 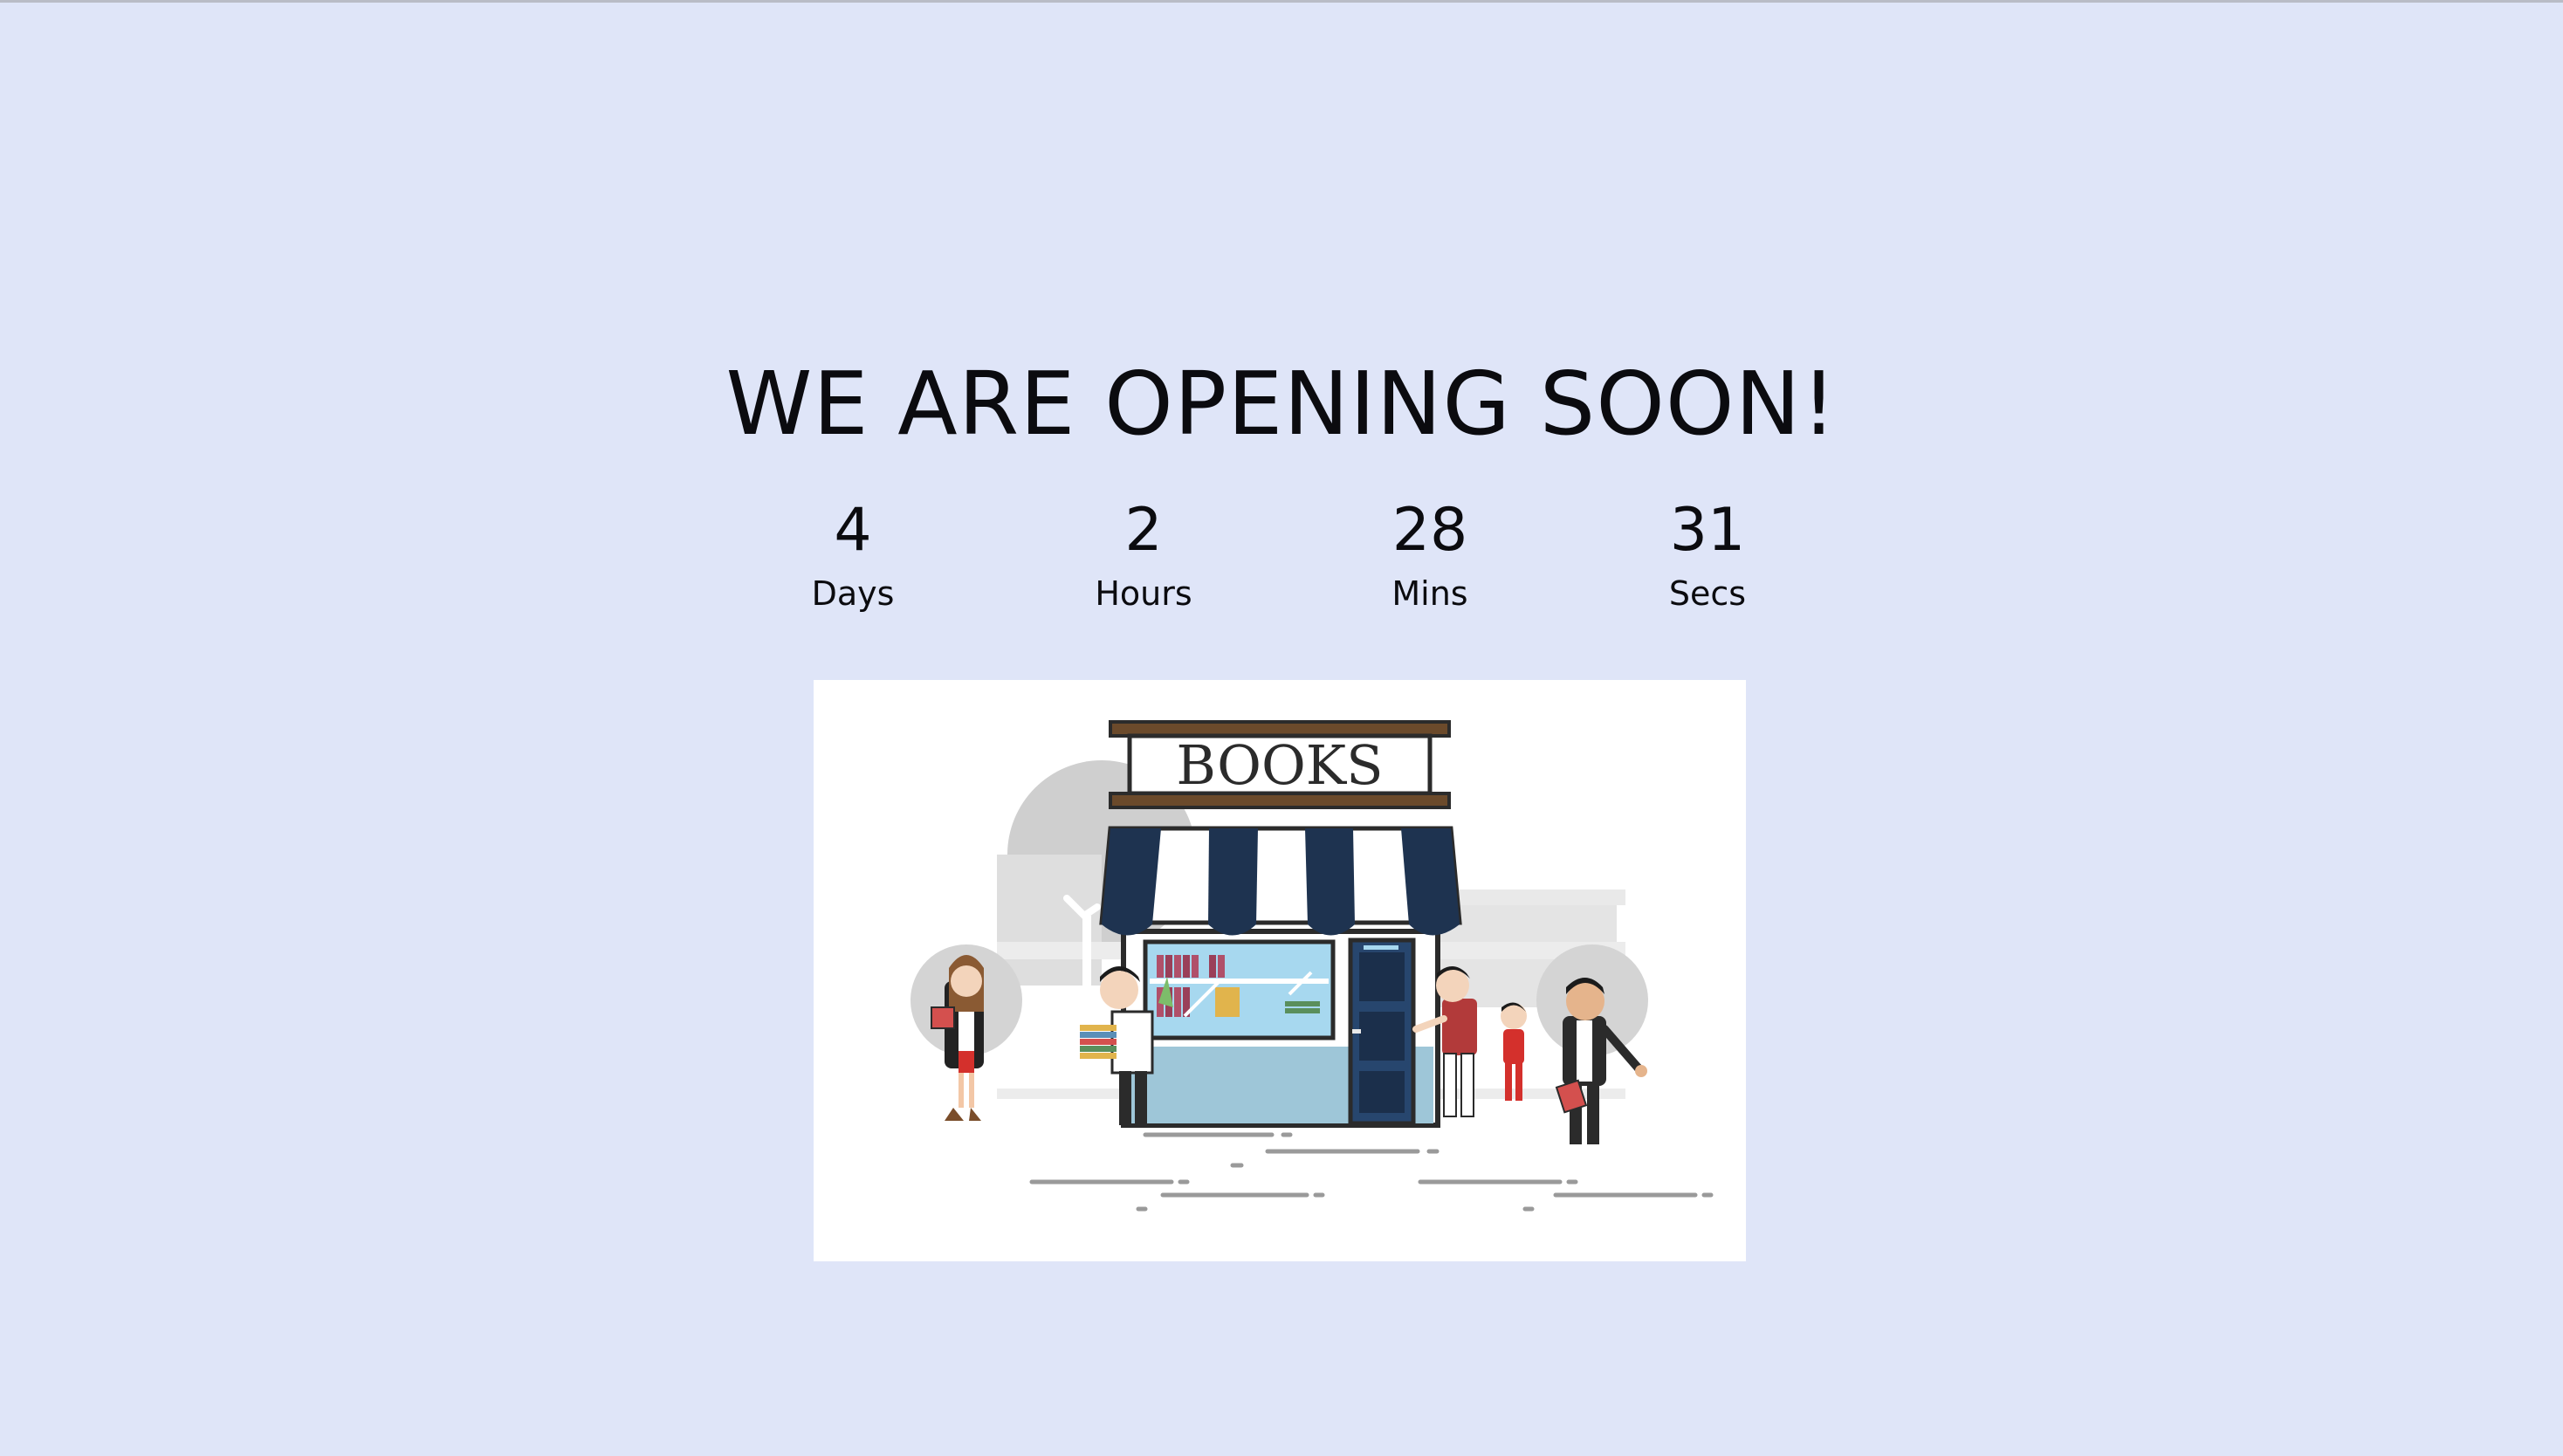 I want to click on countdown-mins: 28 Mins, so click(x=1429, y=556).